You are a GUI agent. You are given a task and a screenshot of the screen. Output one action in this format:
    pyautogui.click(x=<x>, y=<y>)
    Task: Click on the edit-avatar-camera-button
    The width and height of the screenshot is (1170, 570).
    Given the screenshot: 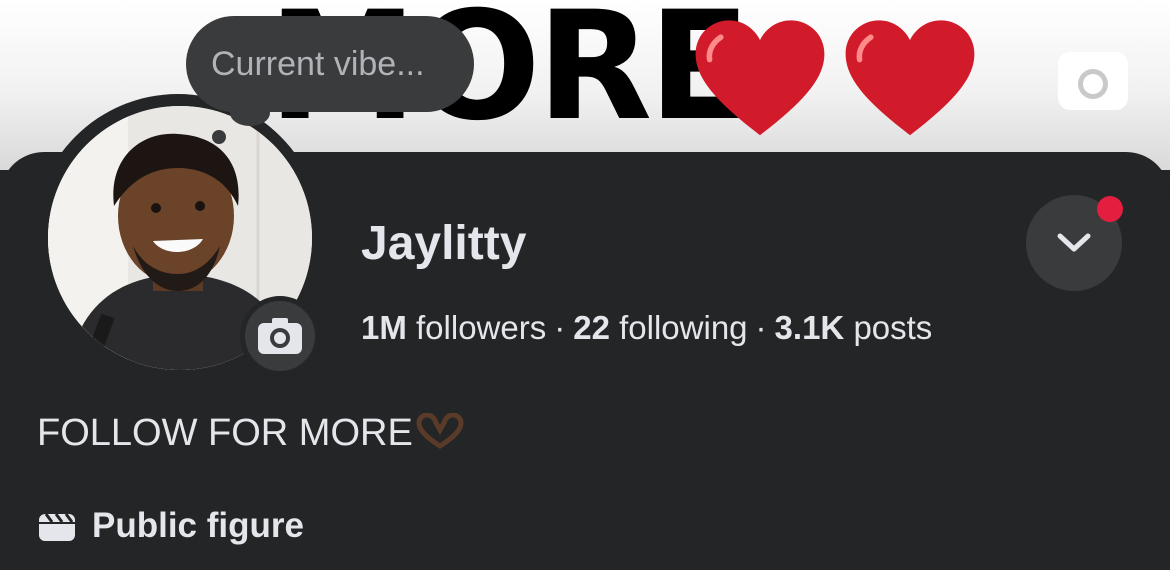 What is the action you would take?
    pyautogui.click(x=280, y=336)
    